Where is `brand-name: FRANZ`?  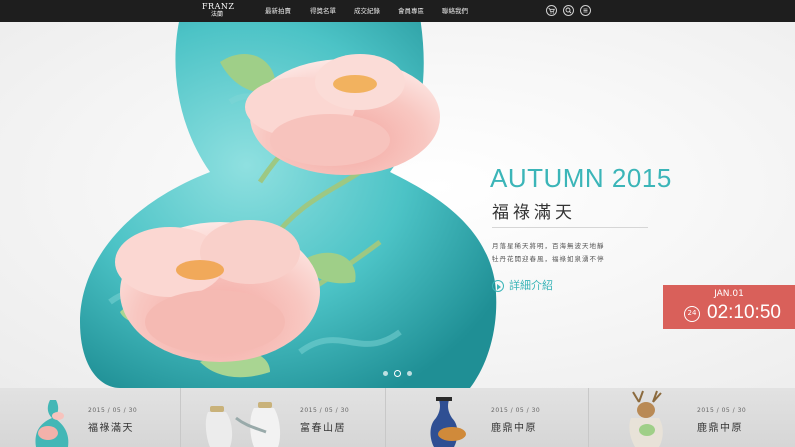
brand-name: FRANZ is located at coordinates (218, 6).